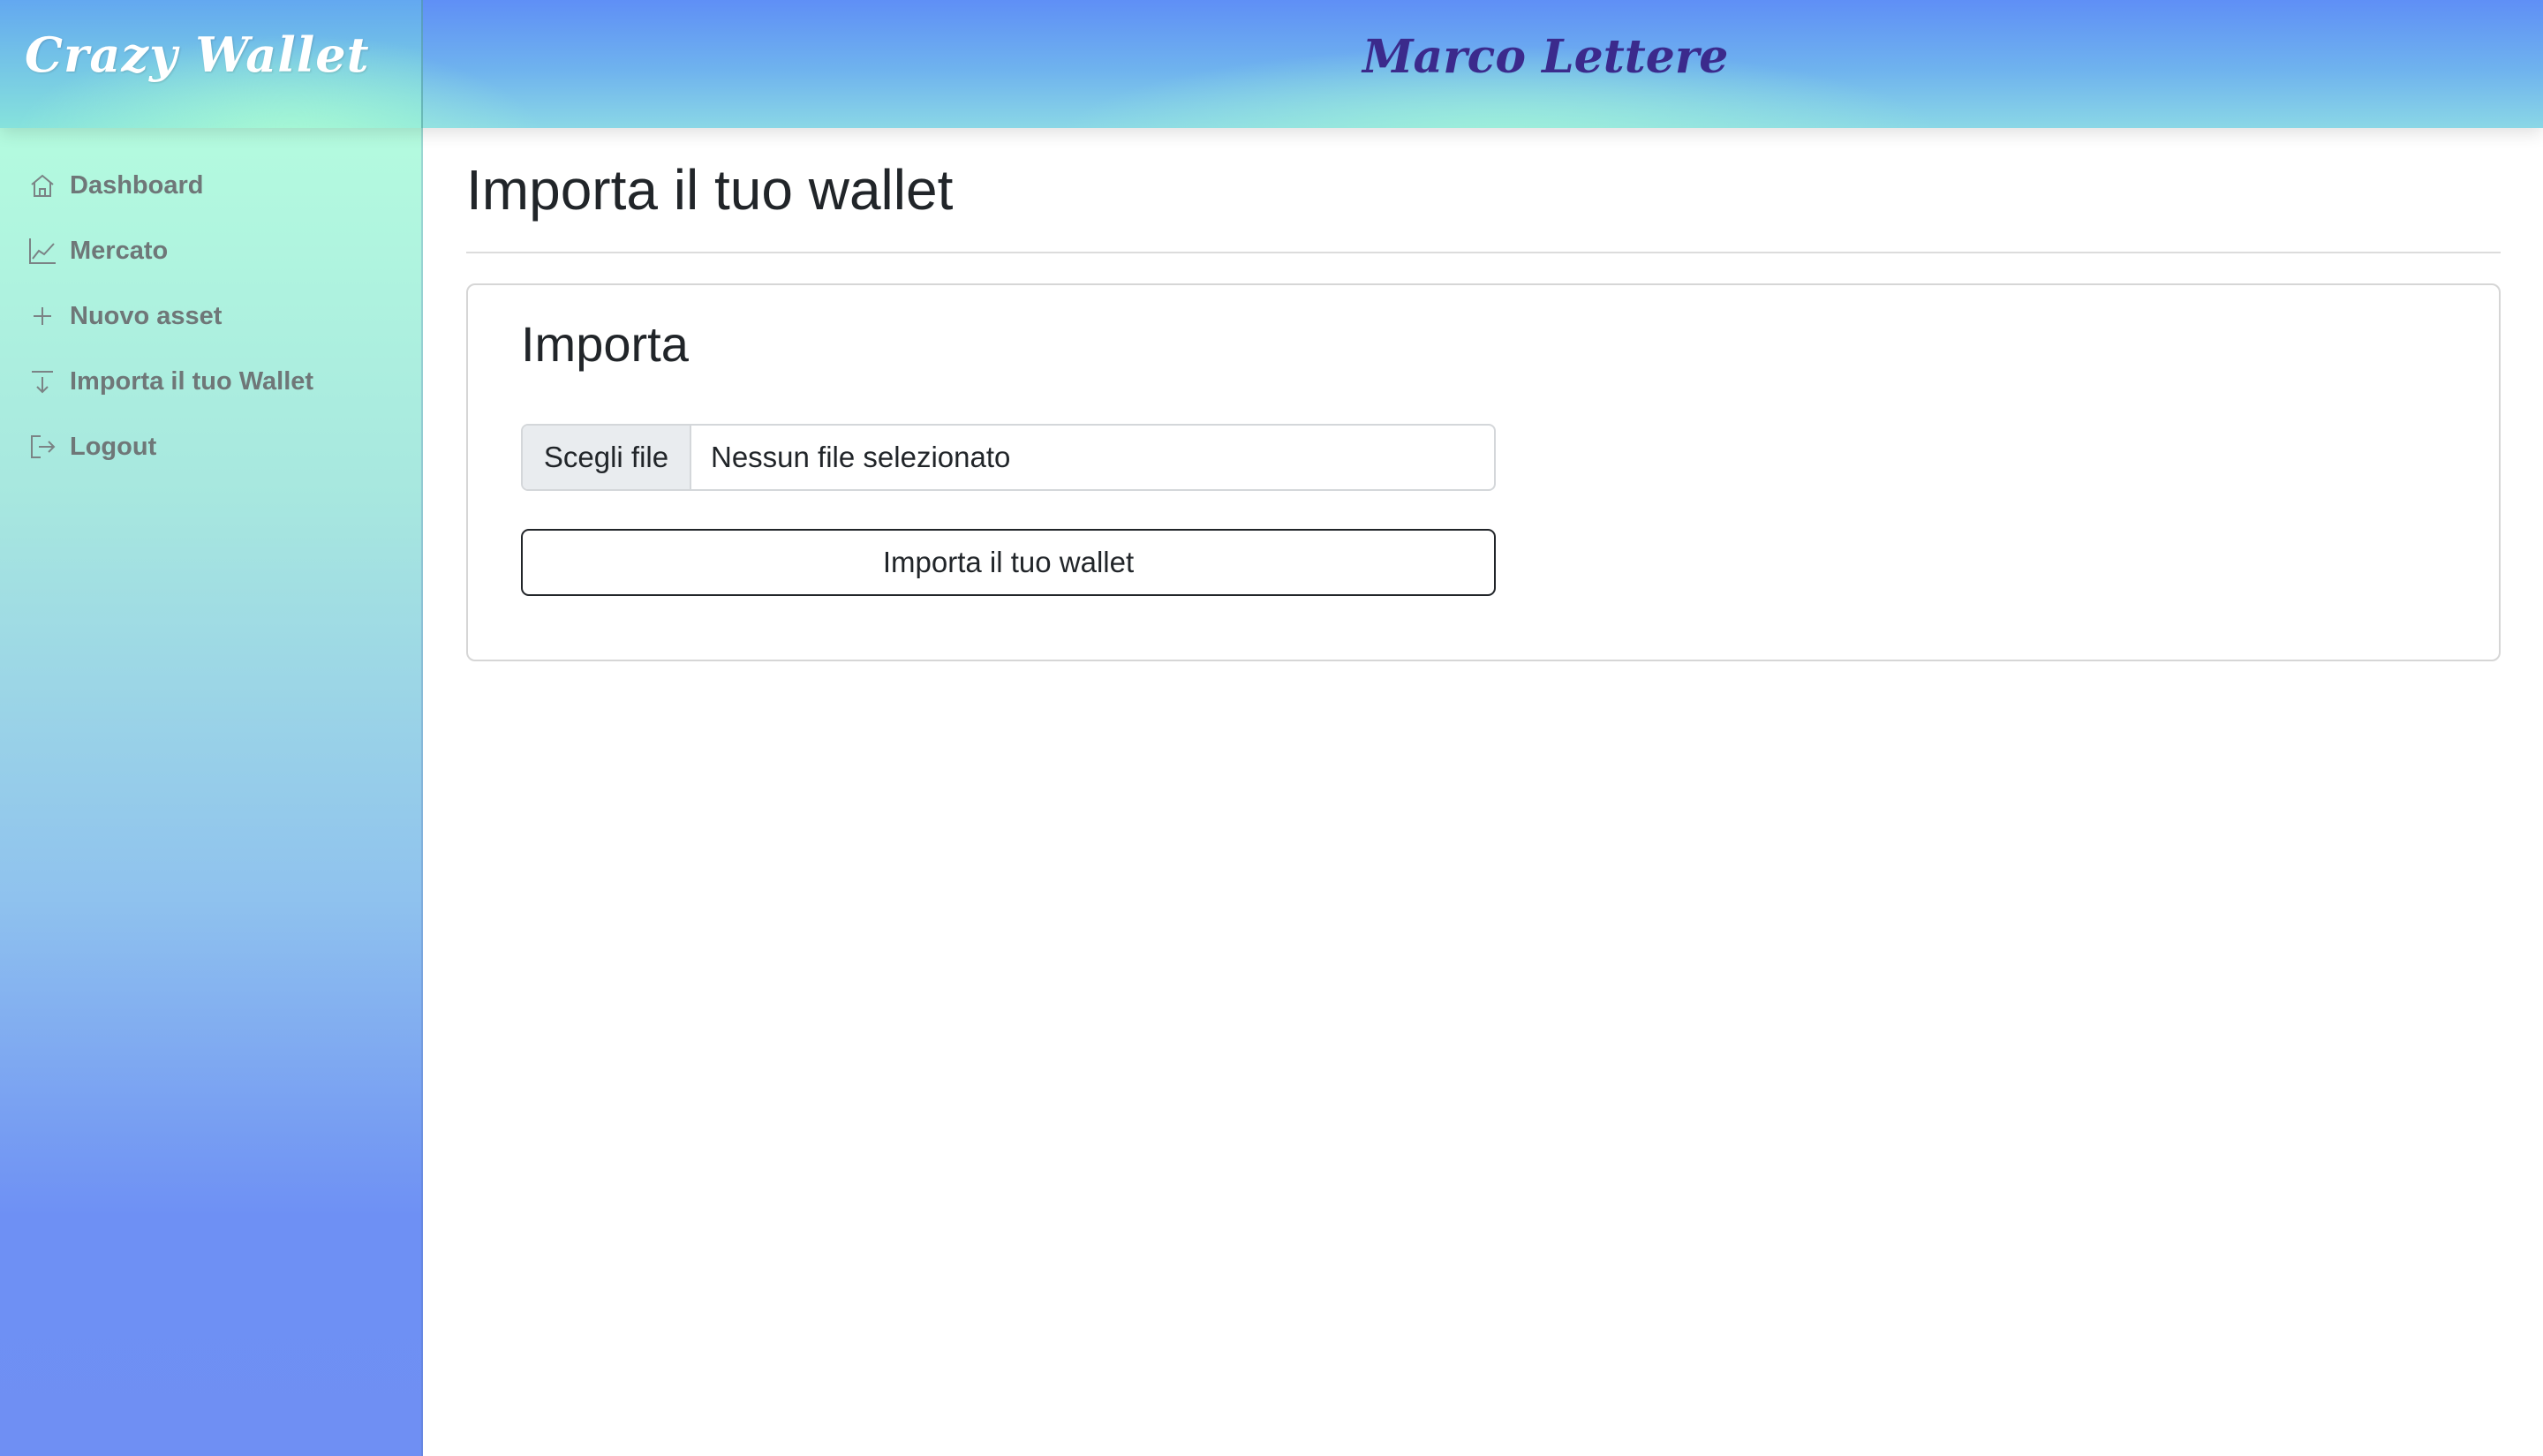  What do you see at coordinates (607, 457) in the screenshot?
I see `choose-file-button: Scegli file` at bounding box center [607, 457].